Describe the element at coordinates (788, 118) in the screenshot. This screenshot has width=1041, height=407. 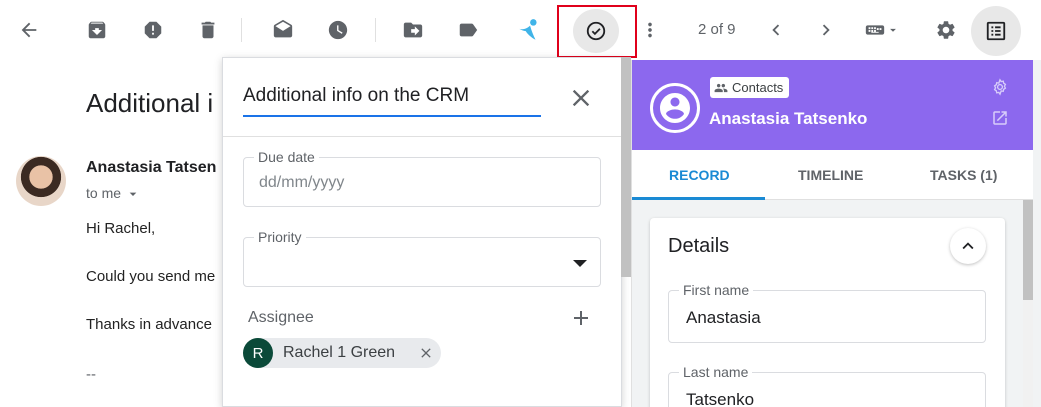
I see `contact-name: Anastasia Tatsenko` at that location.